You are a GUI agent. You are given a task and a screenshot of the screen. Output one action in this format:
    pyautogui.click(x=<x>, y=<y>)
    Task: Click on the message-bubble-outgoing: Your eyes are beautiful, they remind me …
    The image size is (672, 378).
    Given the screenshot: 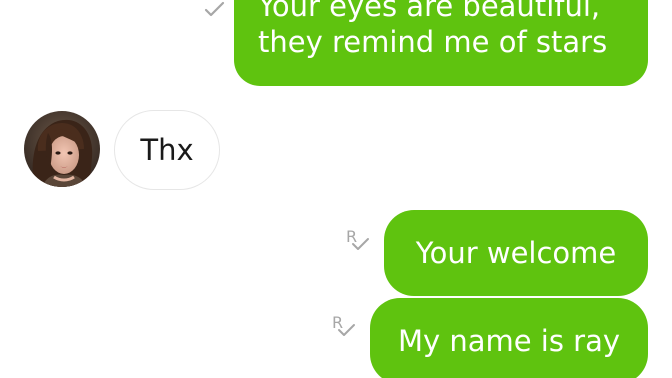 What is the action you would take?
    pyautogui.click(x=441, y=43)
    